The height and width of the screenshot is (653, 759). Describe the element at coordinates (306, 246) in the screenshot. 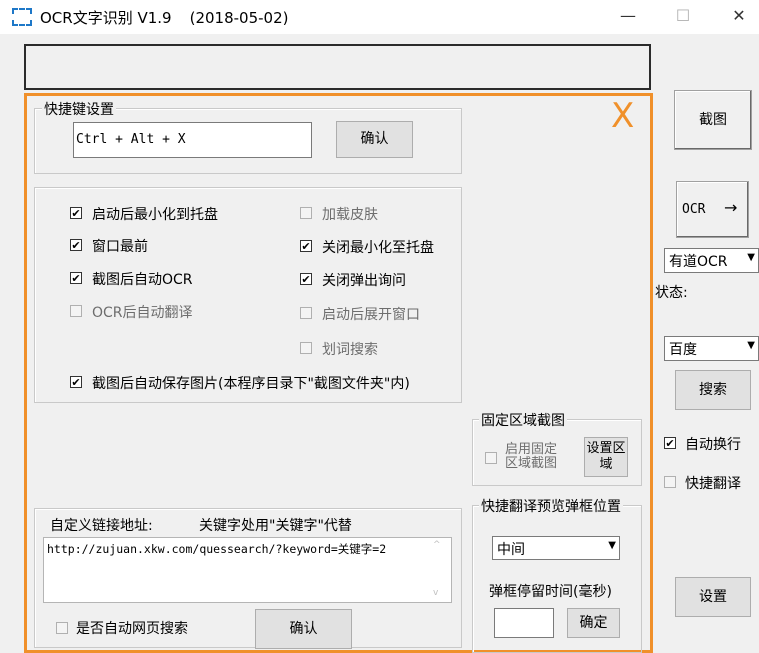

I see `close-to-tray-checkbox: ✔` at that location.